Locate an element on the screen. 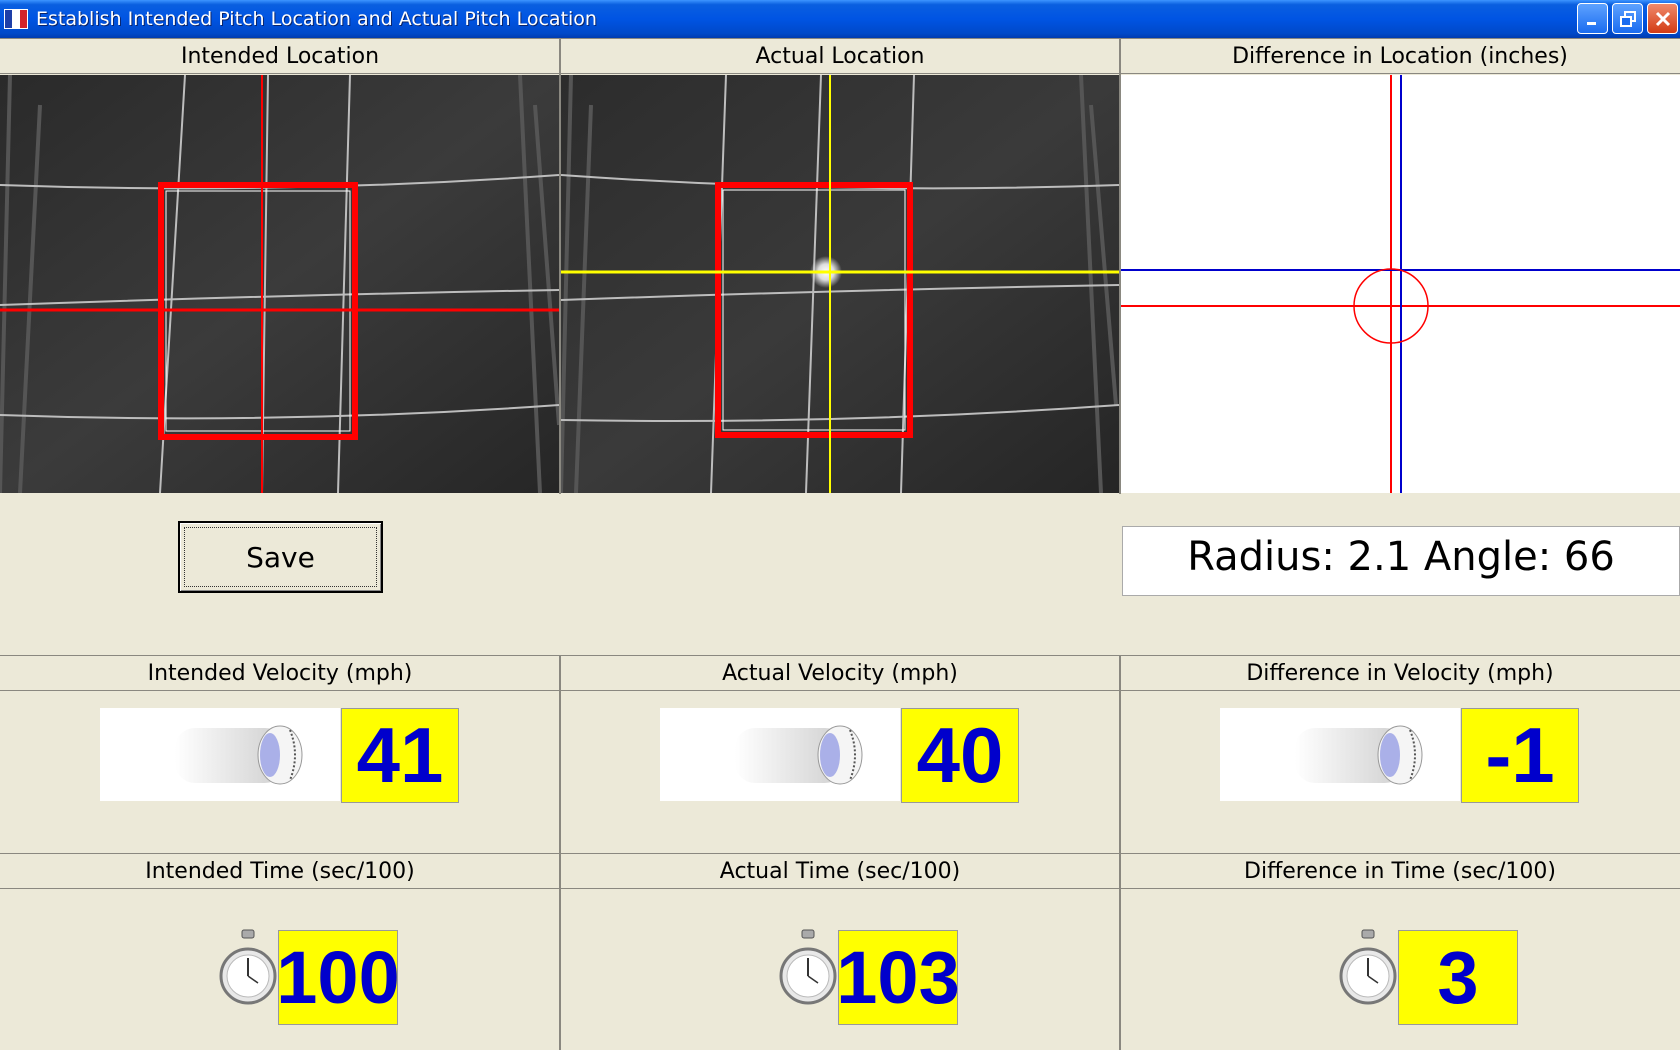 Image resolution: width=1680 pixels, height=1050 pixels. restore-button is located at coordinates (1627, 18).